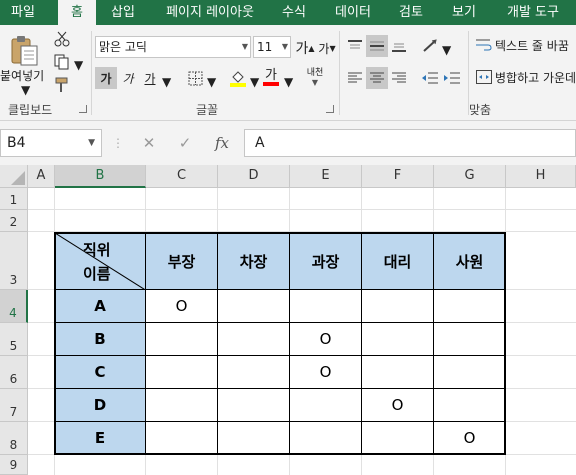 The height and width of the screenshot is (475, 576). I want to click on header-cell: 대리, so click(397, 261).